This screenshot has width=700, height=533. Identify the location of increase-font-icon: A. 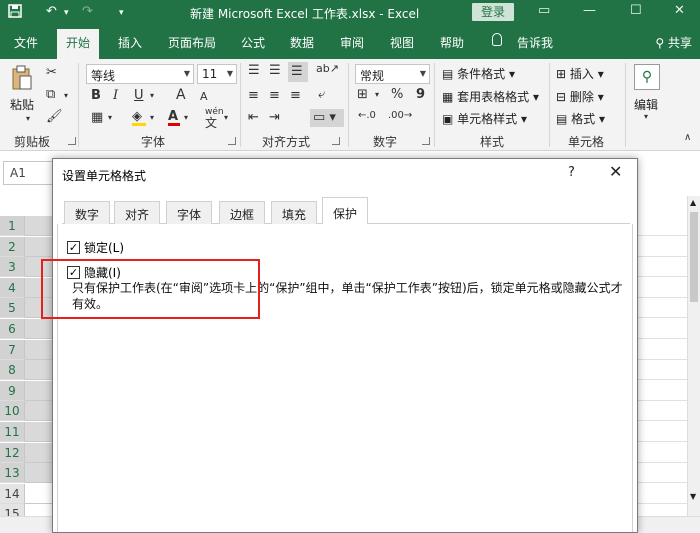
(181, 95).